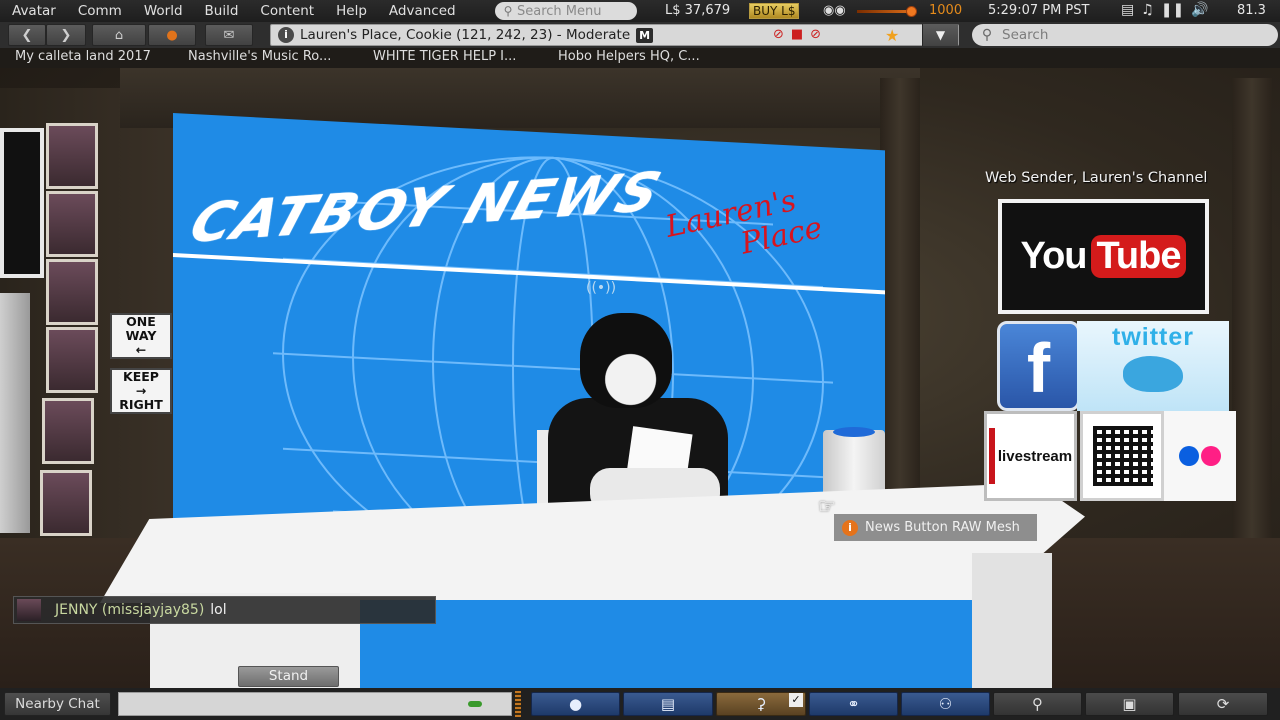  What do you see at coordinates (57, 704) in the screenshot?
I see `nearby-chat-button: Nearby Chat` at bounding box center [57, 704].